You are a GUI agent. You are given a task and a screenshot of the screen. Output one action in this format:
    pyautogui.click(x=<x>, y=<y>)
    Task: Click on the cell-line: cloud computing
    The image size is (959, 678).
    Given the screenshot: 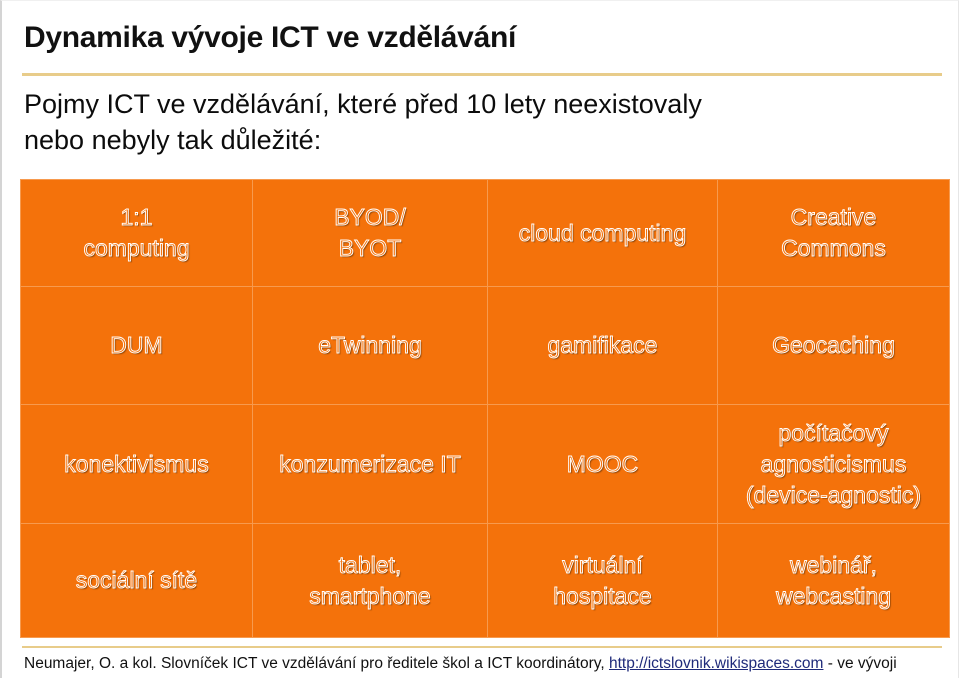 What is the action you would take?
    pyautogui.click(x=602, y=232)
    